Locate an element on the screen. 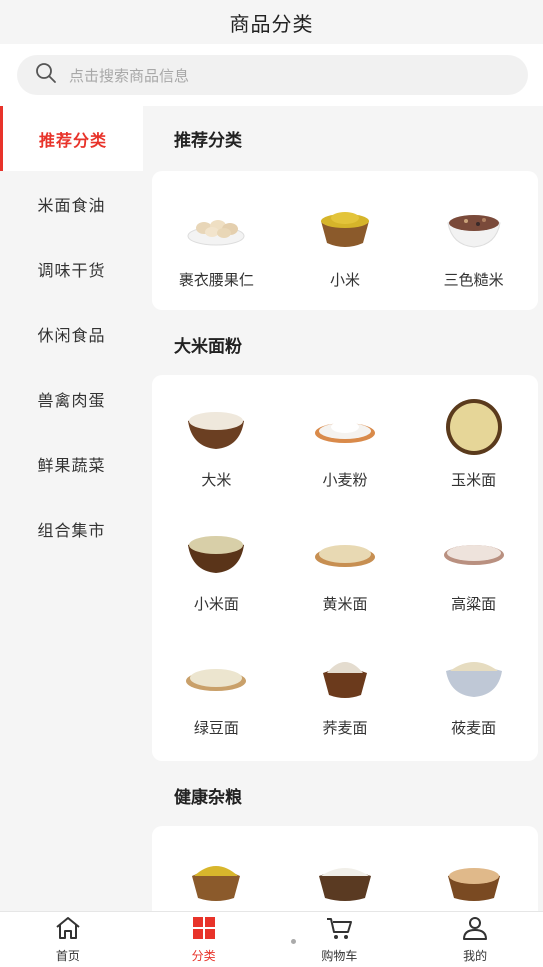 The width and height of the screenshot is (543, 967). page-title: 商品分类 is located at coordinates (271, 23).